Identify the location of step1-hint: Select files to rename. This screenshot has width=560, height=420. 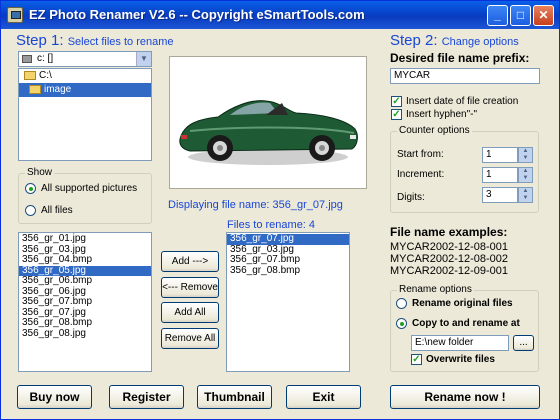
(120, 42).